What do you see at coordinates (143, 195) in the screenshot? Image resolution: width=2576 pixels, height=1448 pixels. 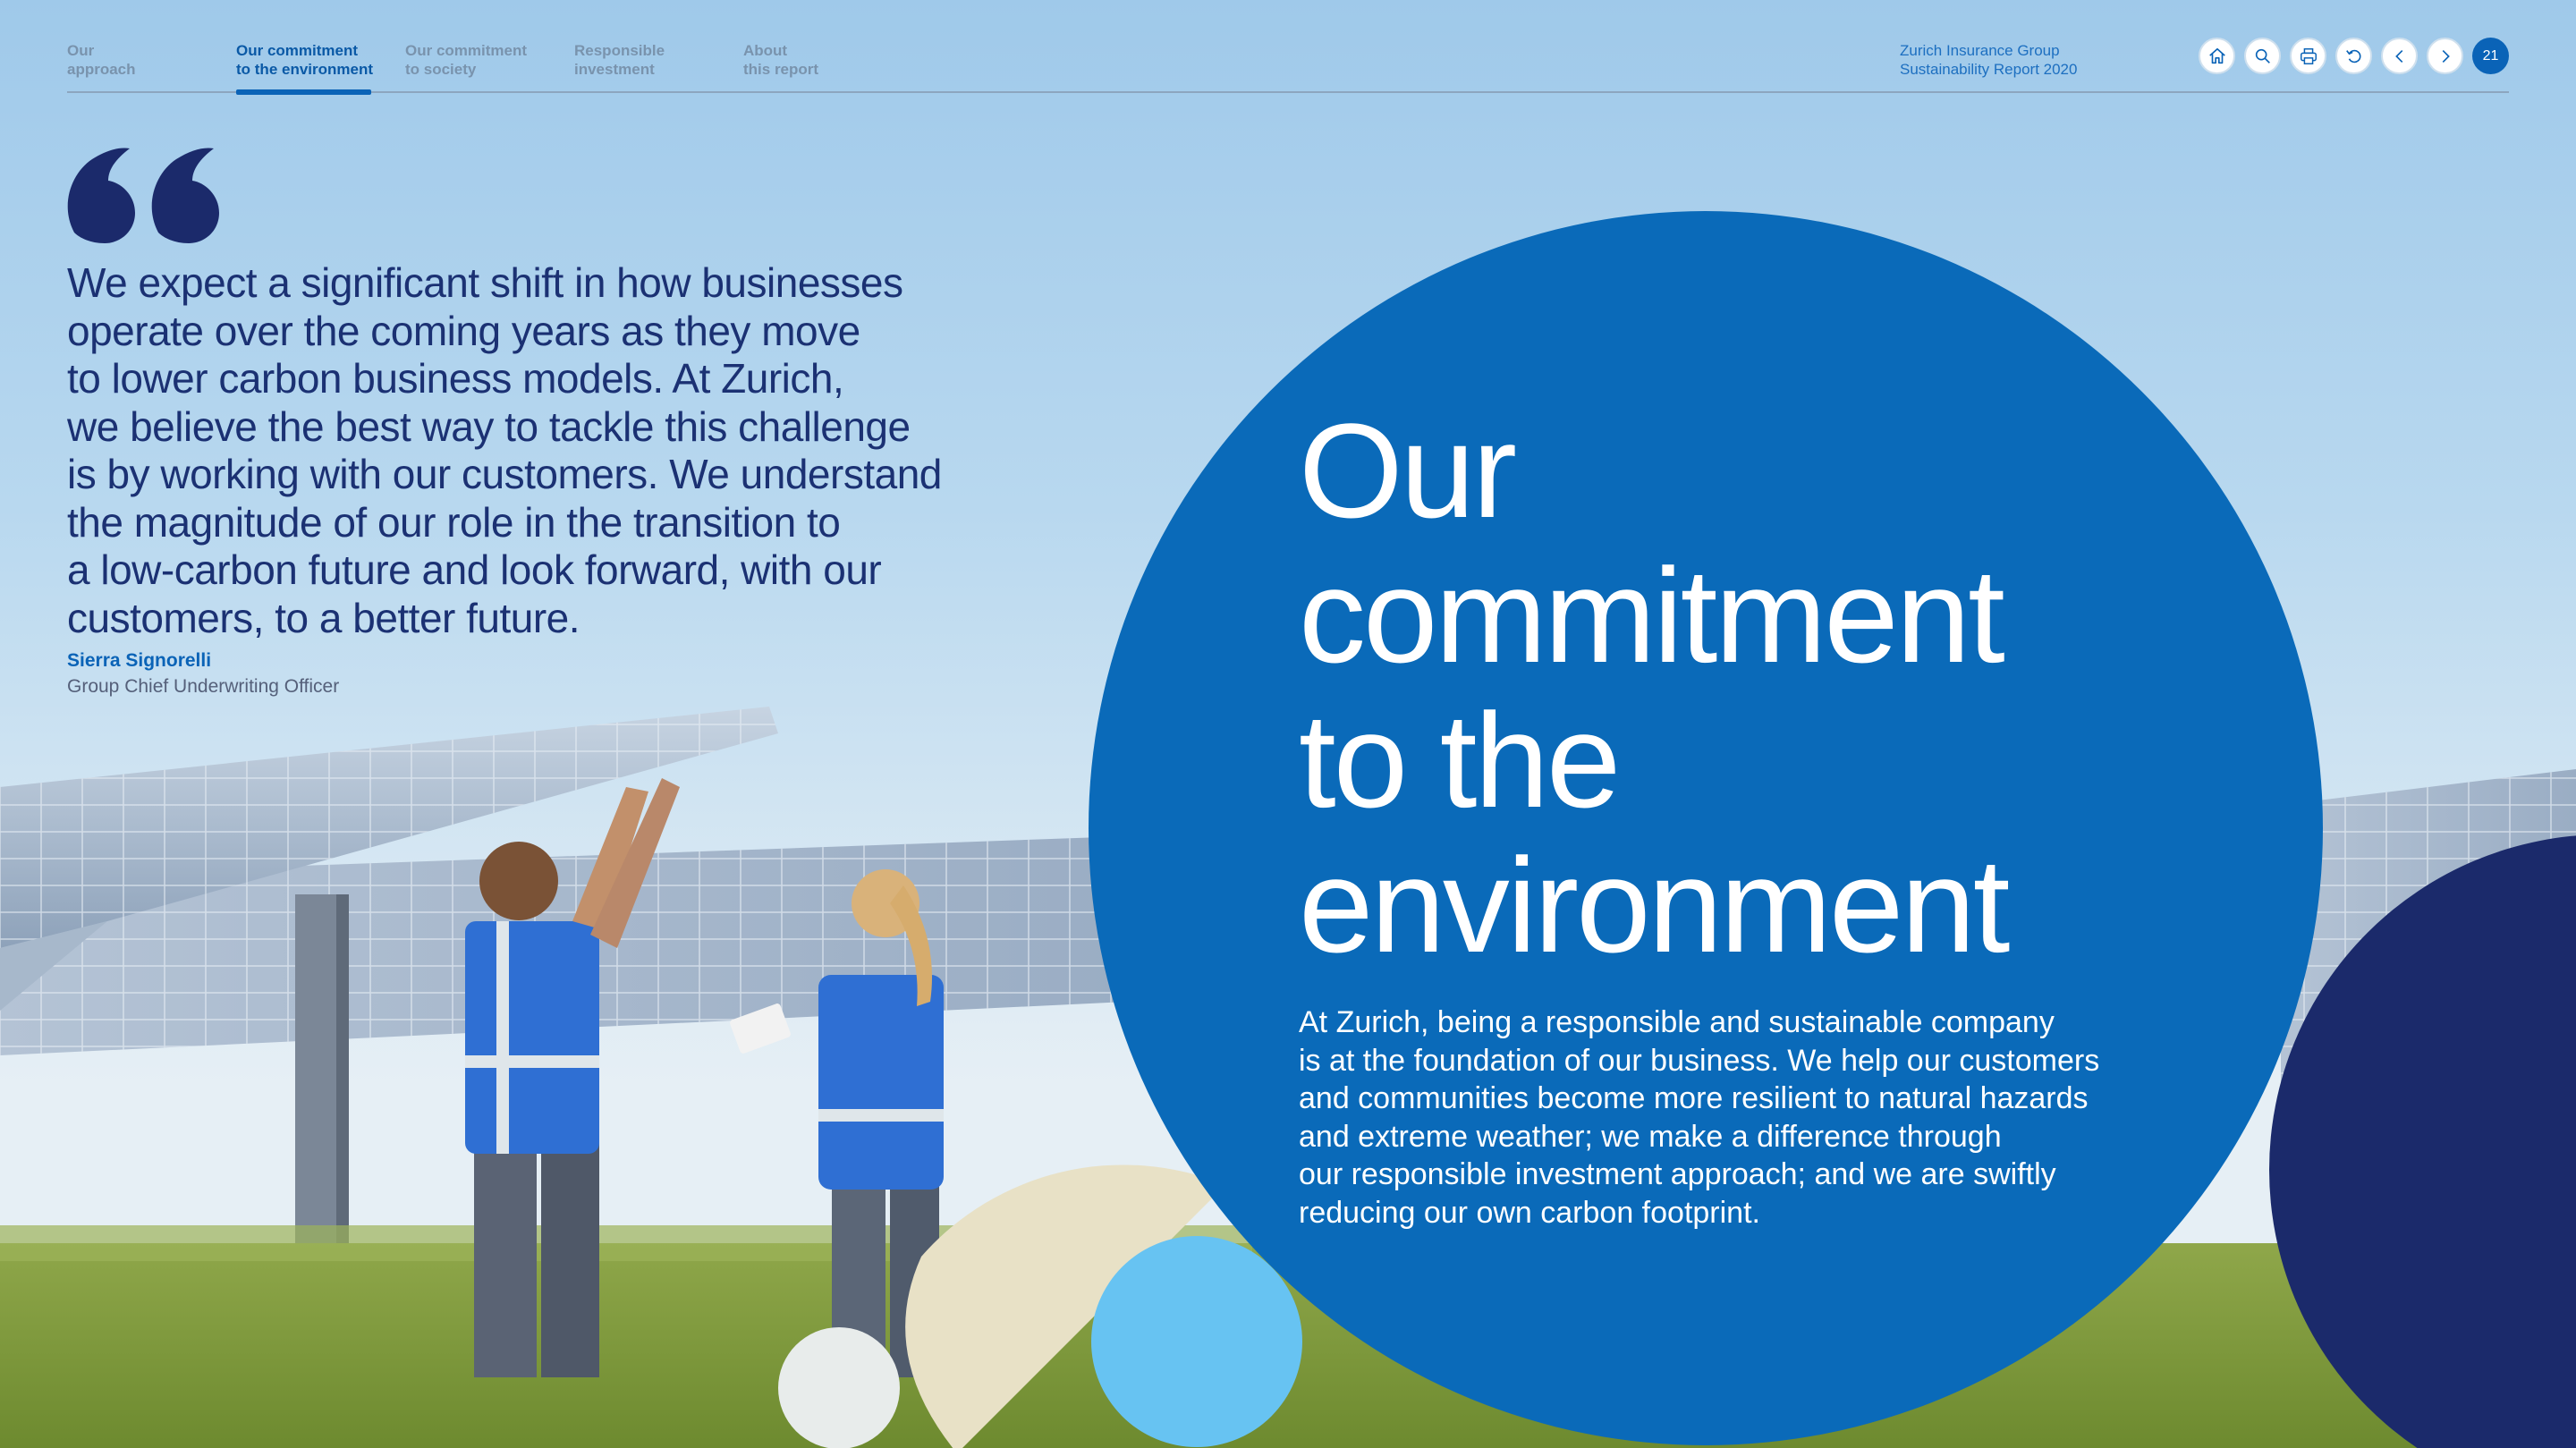 I see `quote-mark-icon` at bounding box center [143, 195].